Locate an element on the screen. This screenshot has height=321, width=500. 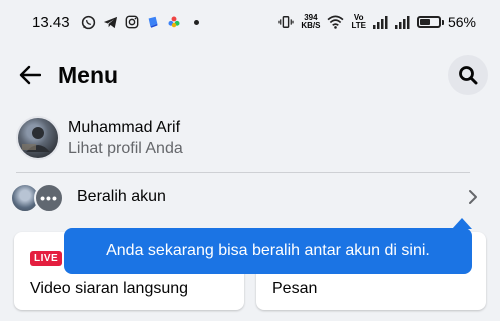
volte-bottom: LTE is located at coordinates (358, 25).